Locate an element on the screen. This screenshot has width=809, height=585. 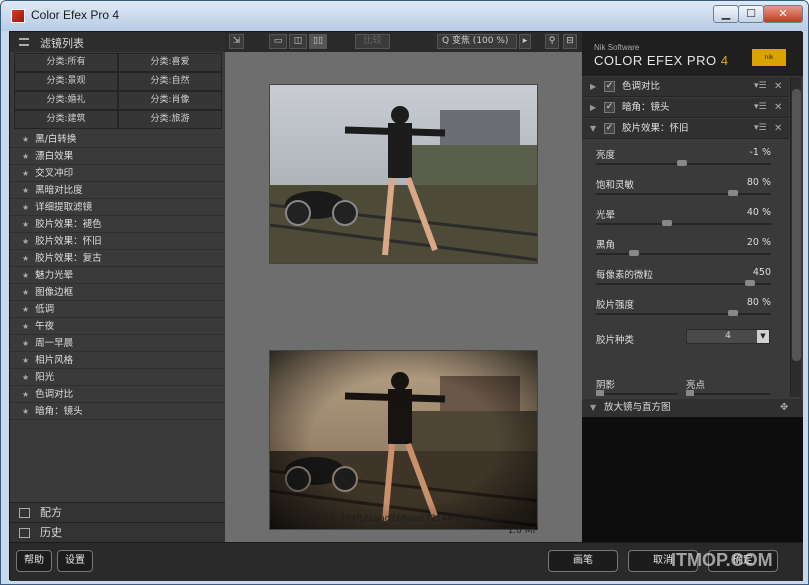
film-type-select: 4 ▼ is located at coordinates (728, 336).